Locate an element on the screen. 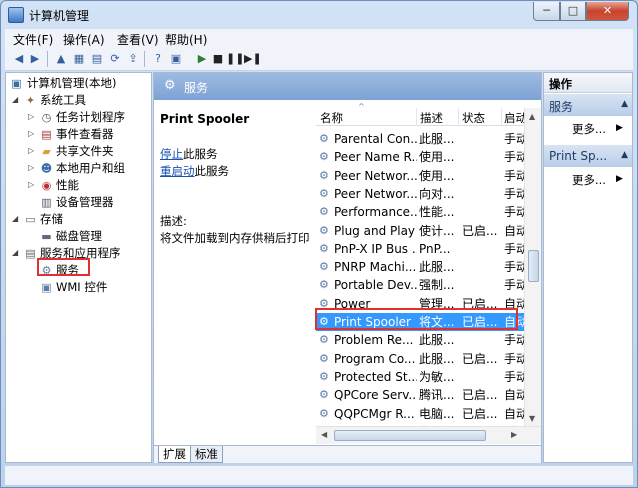  table-row: ⚙ Protected St... 为敏... 手动 is located at coordinates (420, 377).